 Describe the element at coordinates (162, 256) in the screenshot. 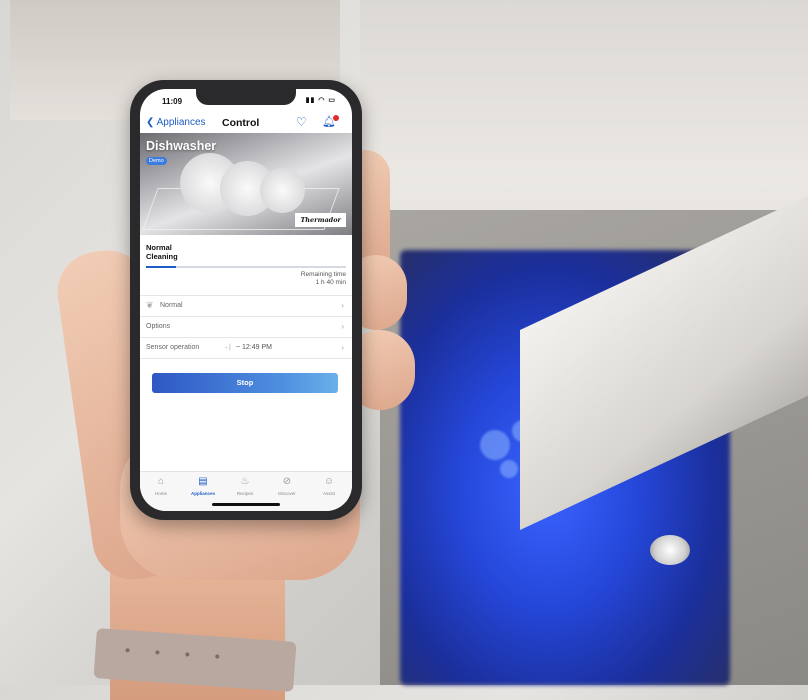

I see `program-phase: Cleaning` at that location.